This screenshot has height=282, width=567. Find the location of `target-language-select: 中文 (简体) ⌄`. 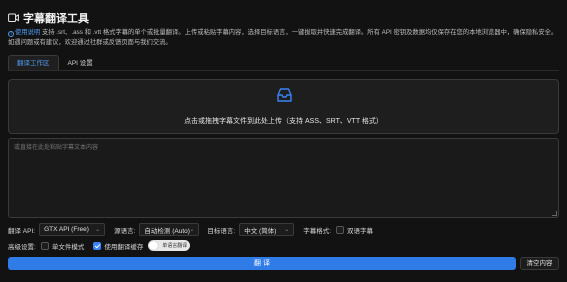

target-language-select: 中文 (简体) ⌄ is located at coordinates (267, 229).